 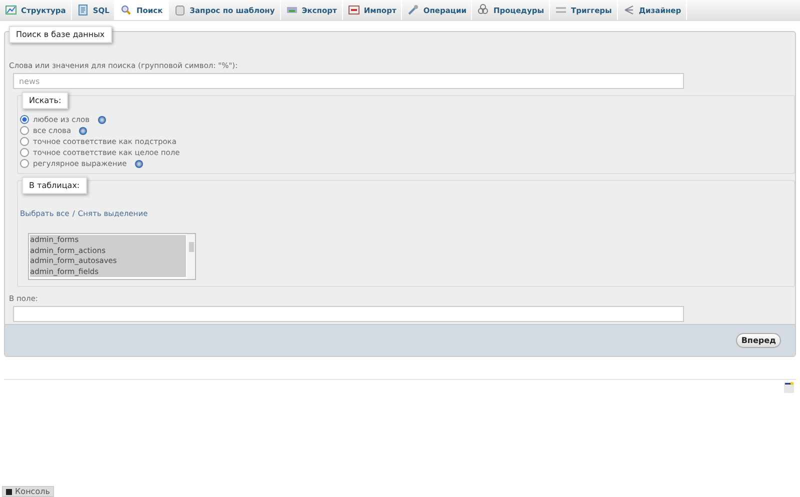 I want to click on console-icon, so click(x=9, y=491).